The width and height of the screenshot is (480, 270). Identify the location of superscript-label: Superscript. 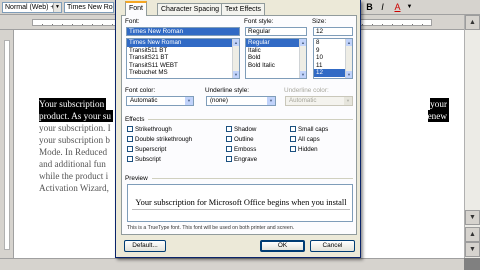
(151, 149).